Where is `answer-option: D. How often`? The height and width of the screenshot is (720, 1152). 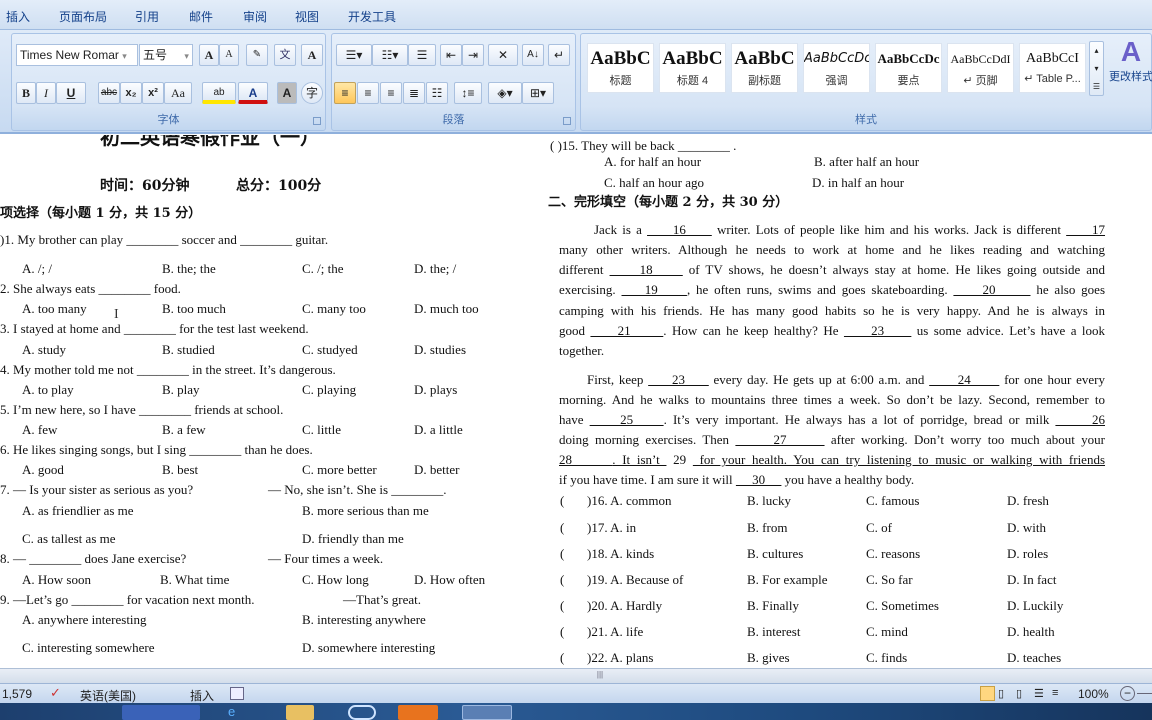
answer-option: D. How often is located at coordinates (450, 579).